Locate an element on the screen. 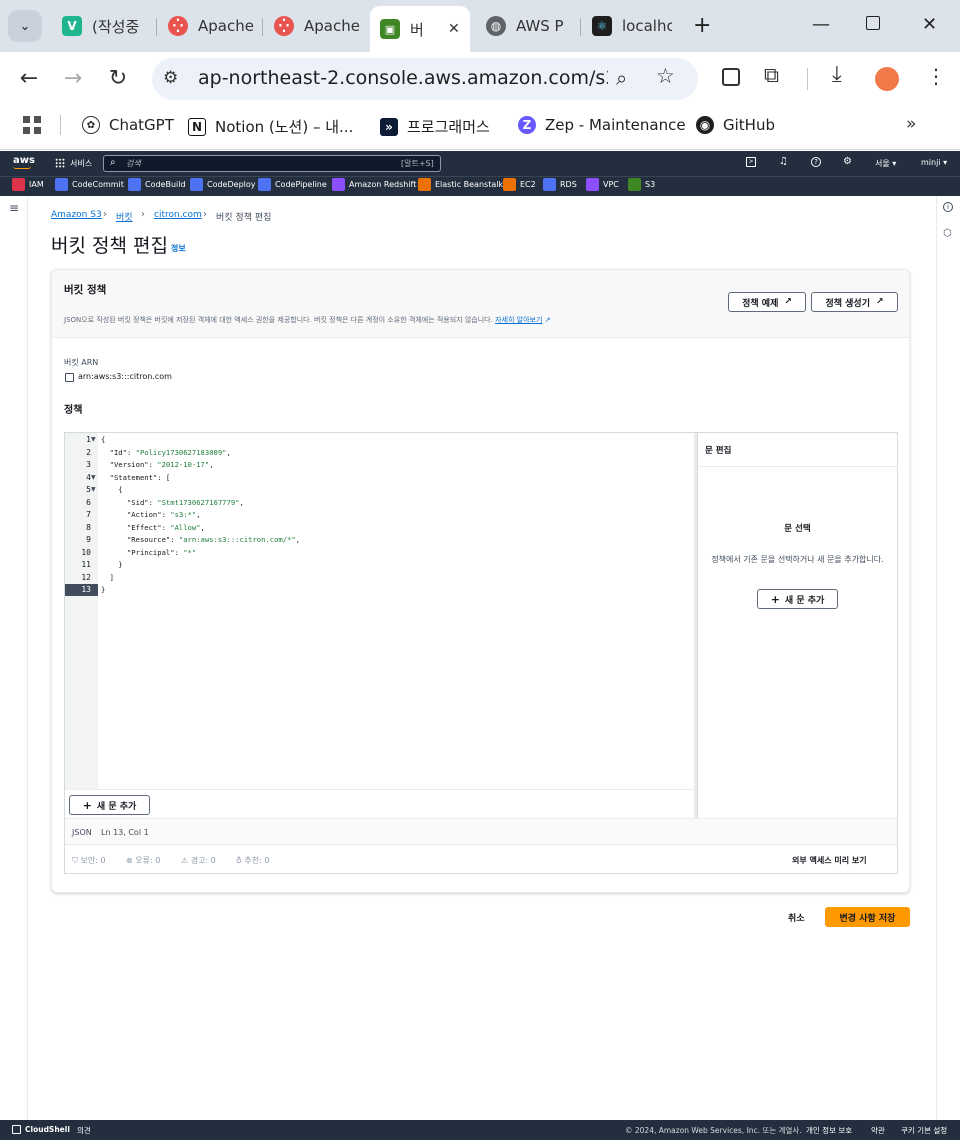 This screenshot has width=960, height=1140. tutorial-icon: ⬡ is located at coordinates (947, 233).